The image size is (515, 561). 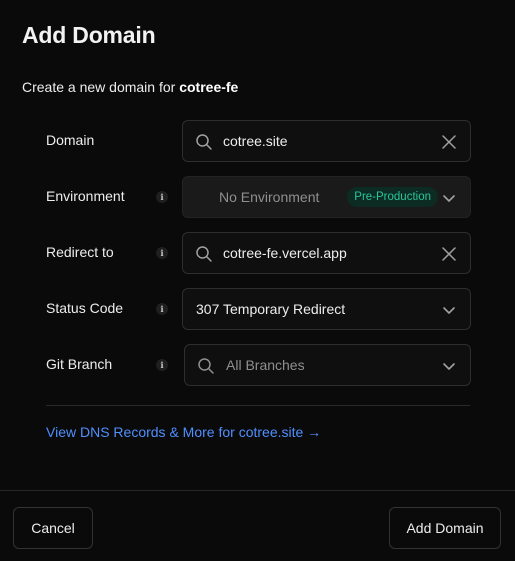 I want to click on divider, so click(x=258, y=405).